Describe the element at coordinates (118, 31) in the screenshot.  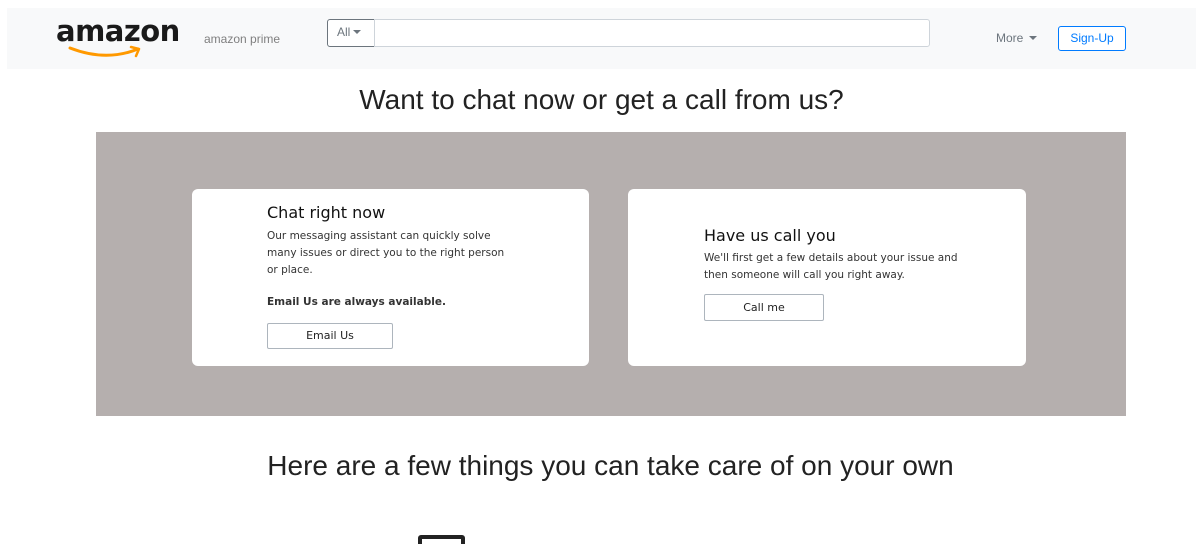
I see `logo-text: amazon` at that location.